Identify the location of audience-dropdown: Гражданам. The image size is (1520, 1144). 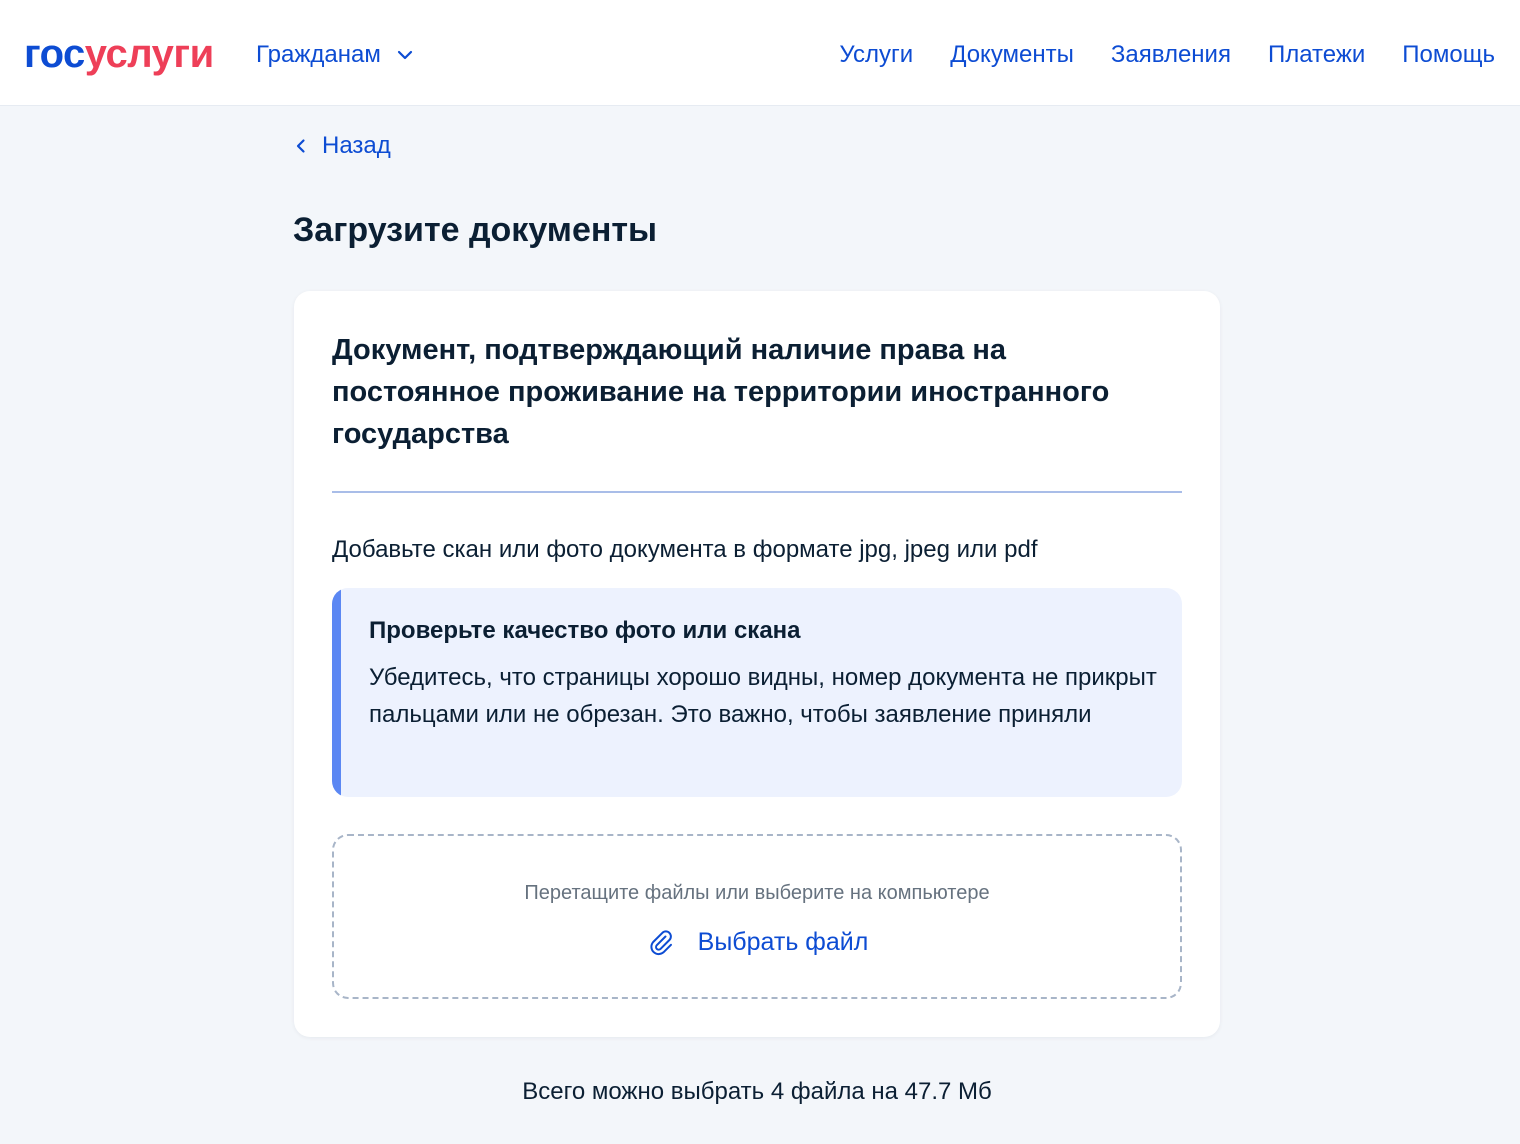
(335, 55).